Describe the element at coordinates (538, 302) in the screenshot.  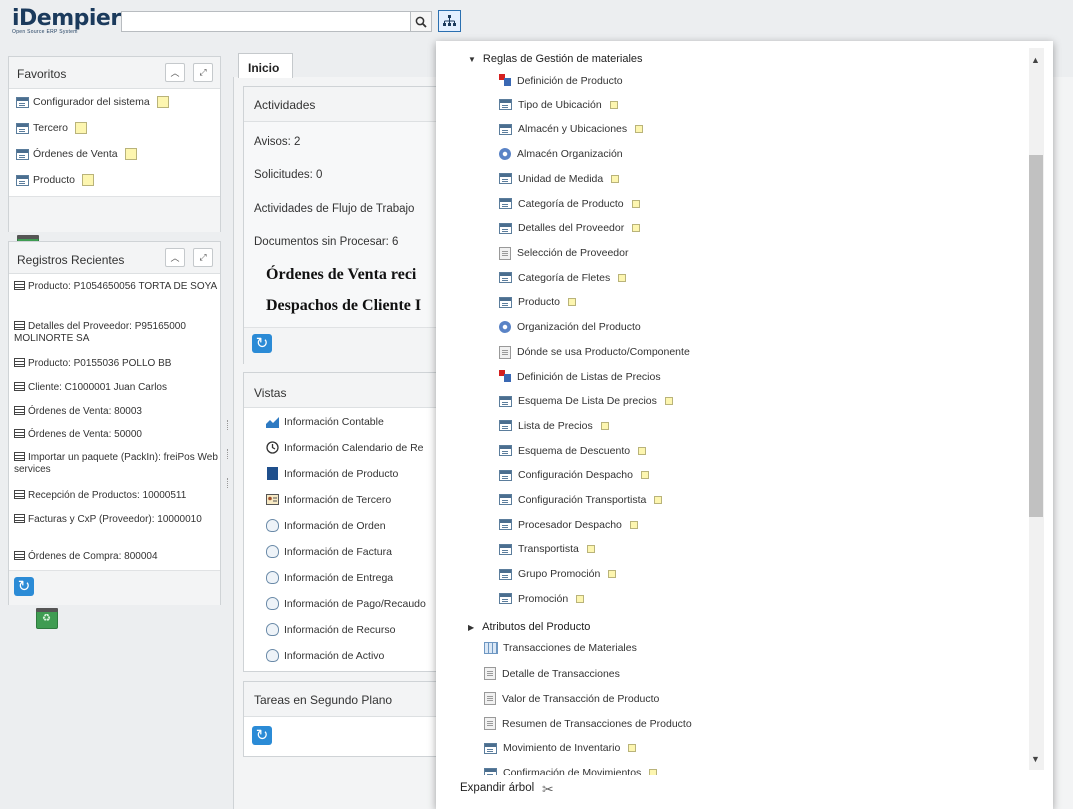
I see `tree-menu-item: Producto` at that location.